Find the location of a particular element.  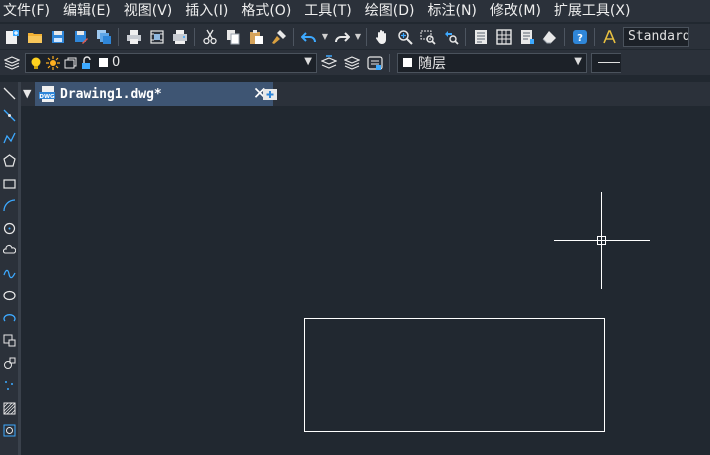

region-tool is located at coordinates (9, 431).